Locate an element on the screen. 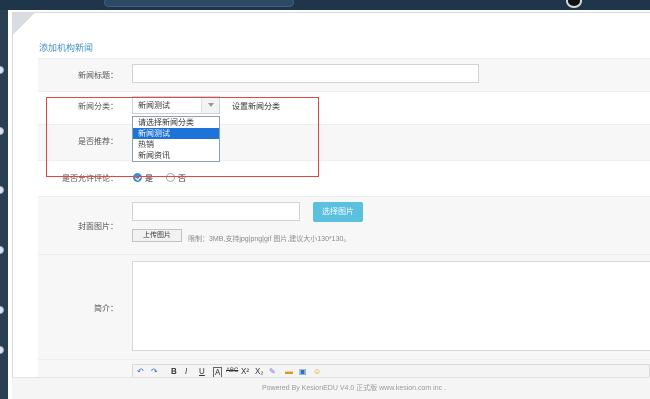  allow-comment-yes-radio is located at coordinates (137, 177).